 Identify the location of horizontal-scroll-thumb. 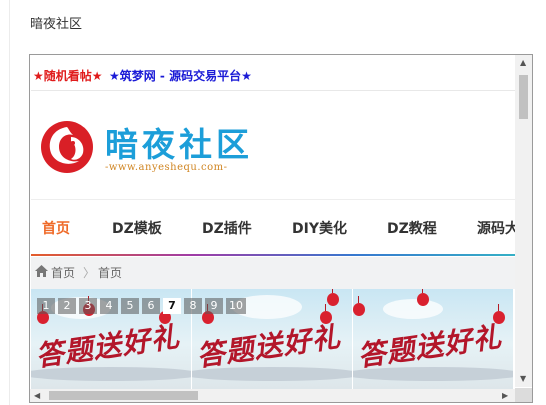
(123, 395).